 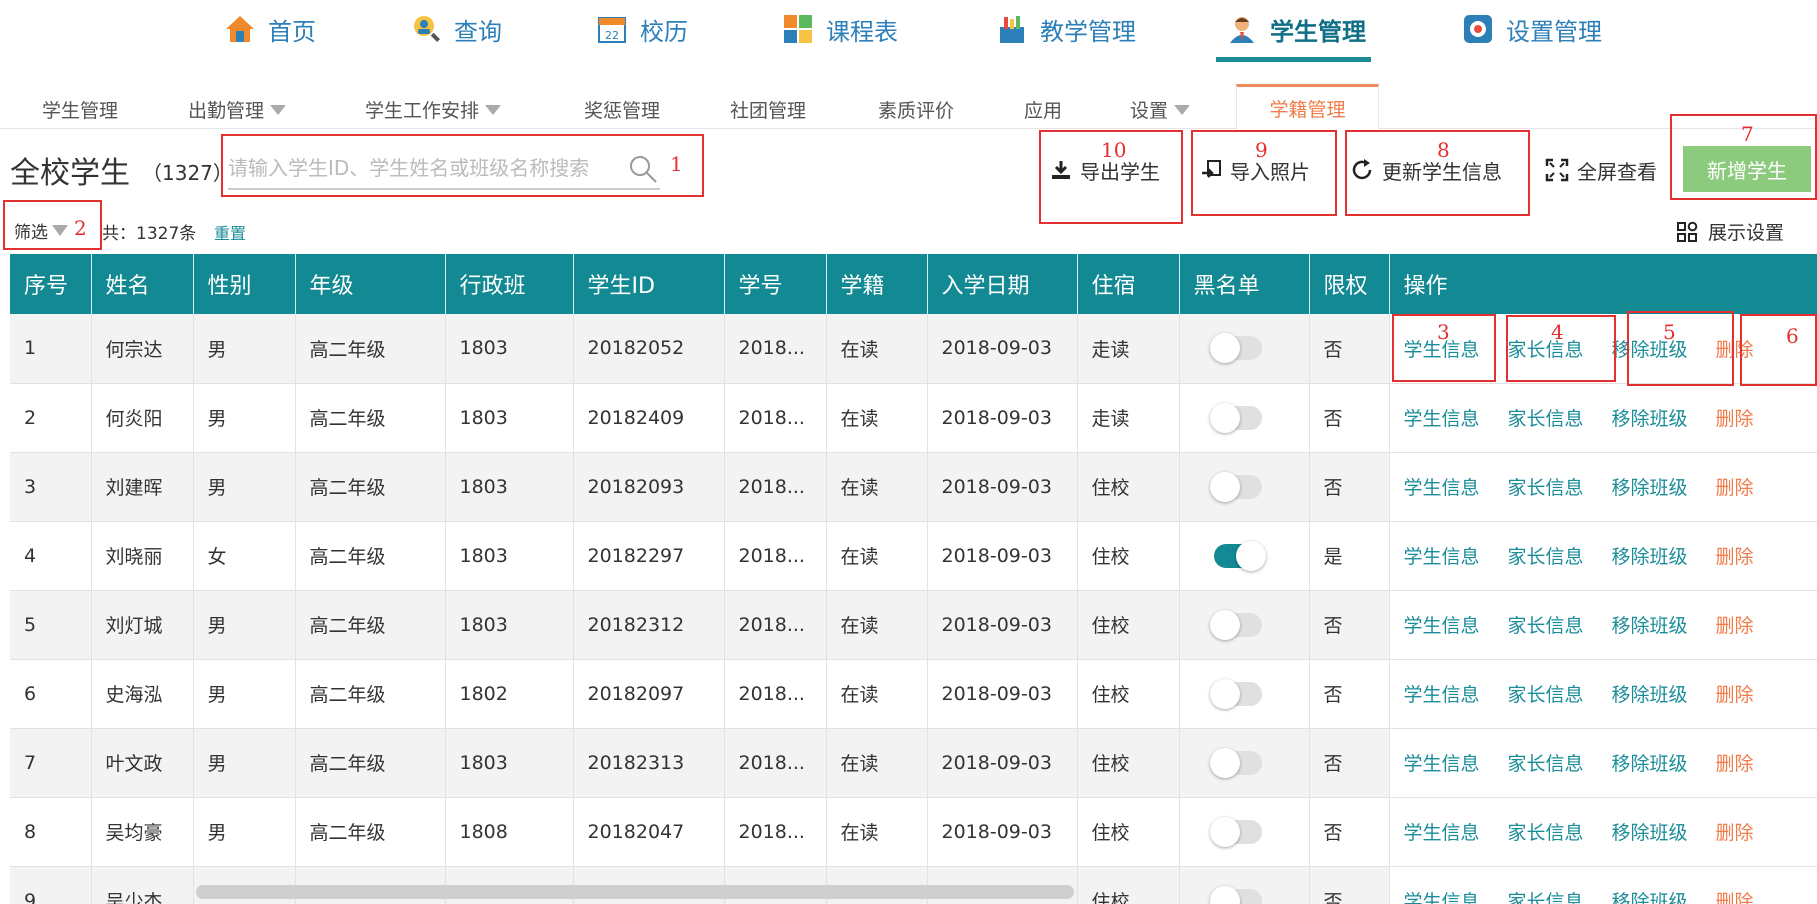 What do you see at coordinates (635, 892) in the screenshot?
I see `horizontal-scrollbar` at bounding box center [635, 892].